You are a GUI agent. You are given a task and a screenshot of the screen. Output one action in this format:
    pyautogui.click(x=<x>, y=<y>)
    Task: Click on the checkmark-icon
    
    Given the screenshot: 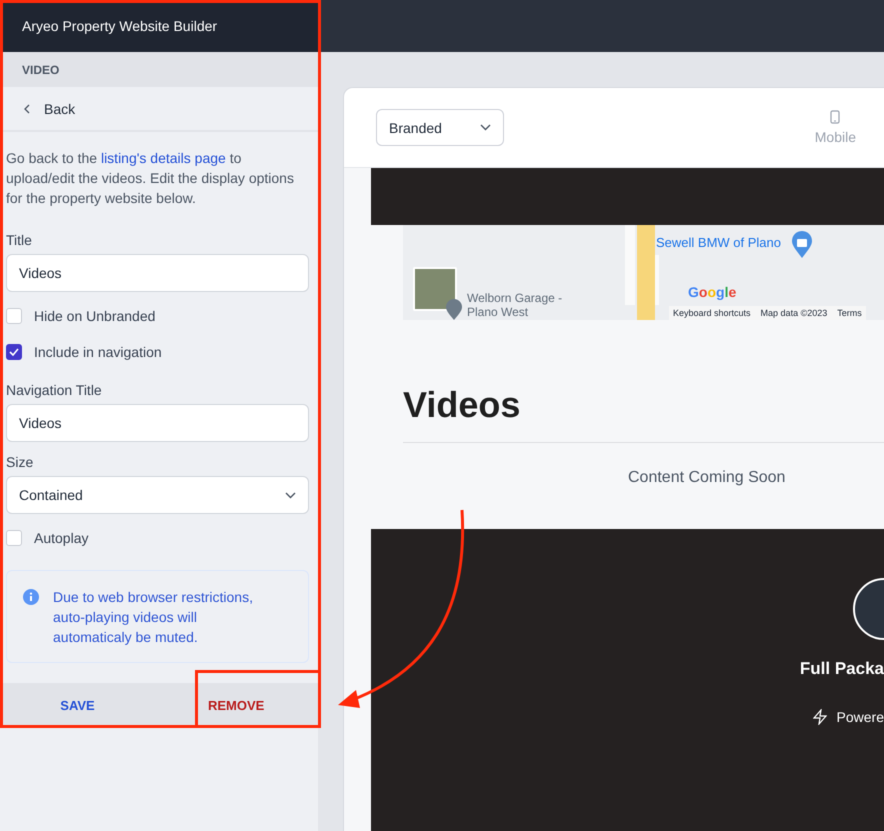 What is the action you would take?
    pyautogui.click(x=14, y=352)
    